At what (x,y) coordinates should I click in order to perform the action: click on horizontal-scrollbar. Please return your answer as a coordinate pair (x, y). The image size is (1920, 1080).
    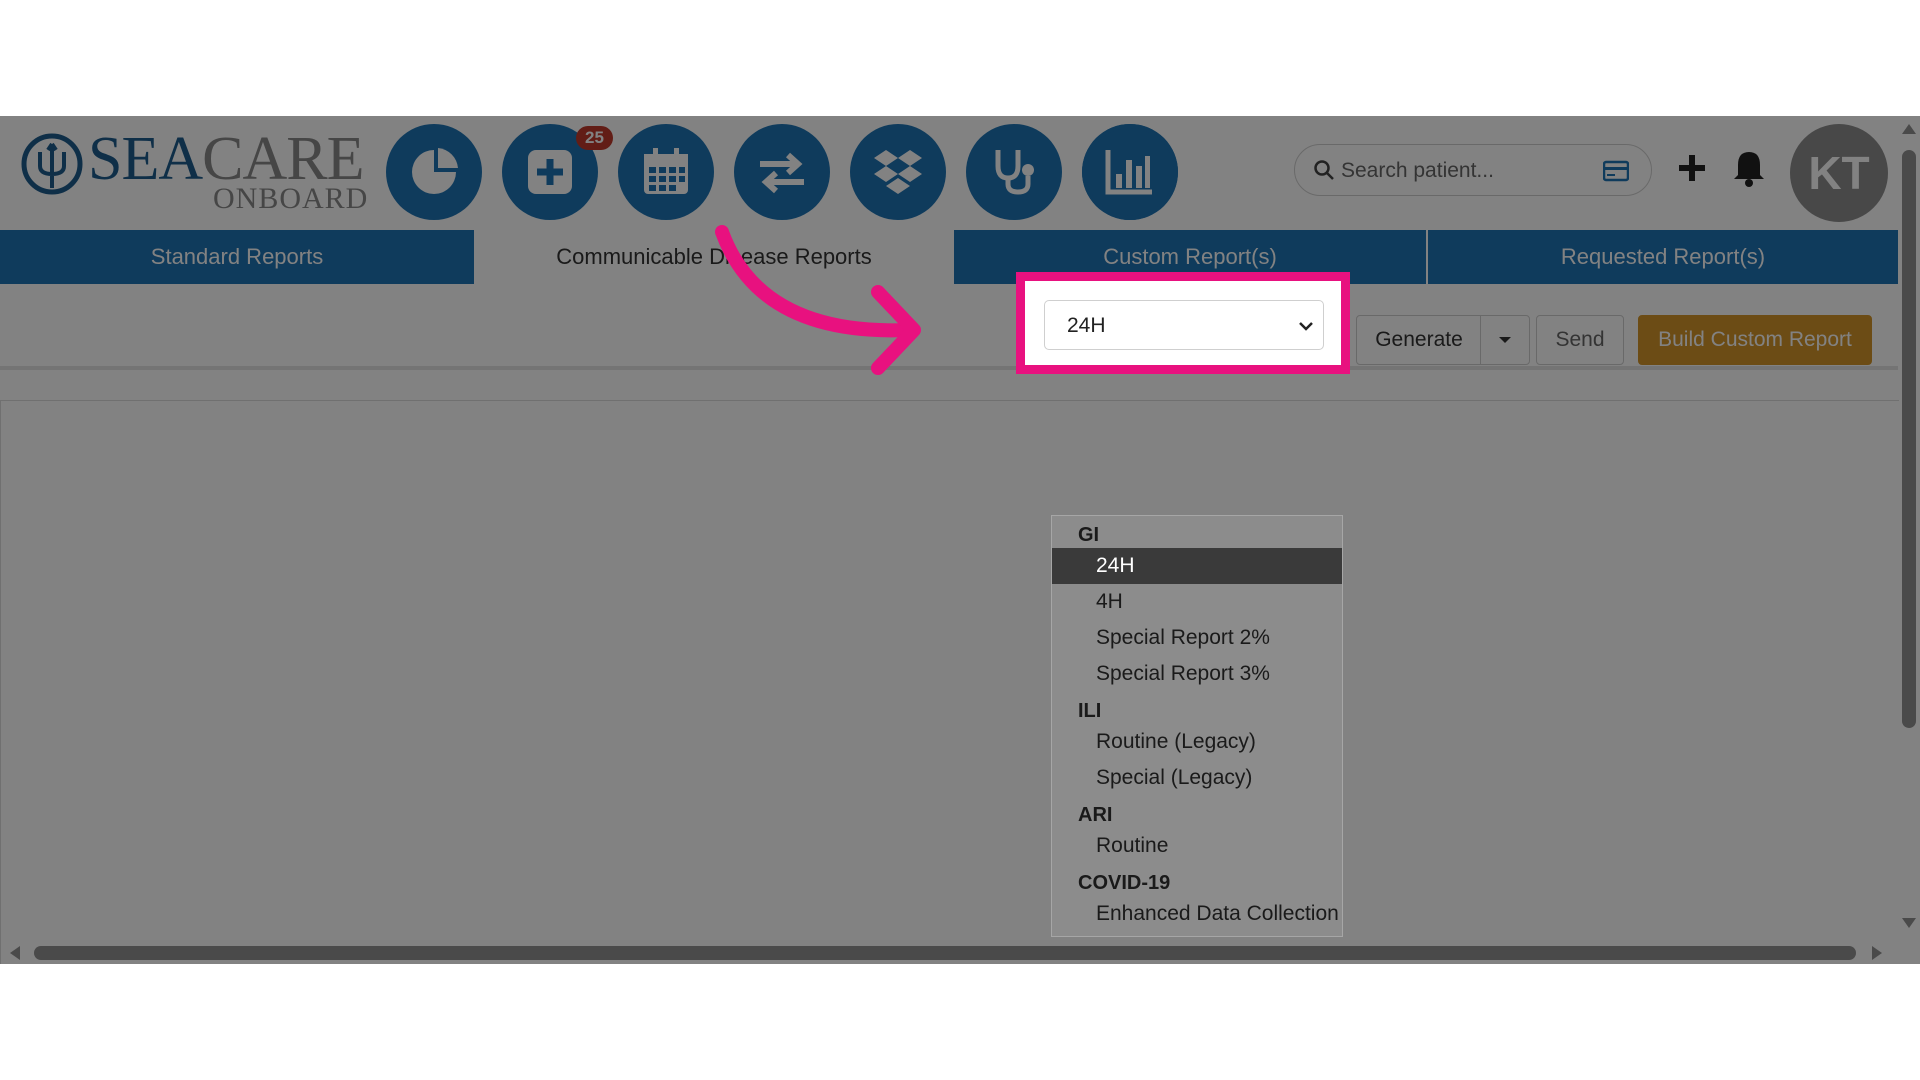
    Looking at the image, I should click on (949, 953).